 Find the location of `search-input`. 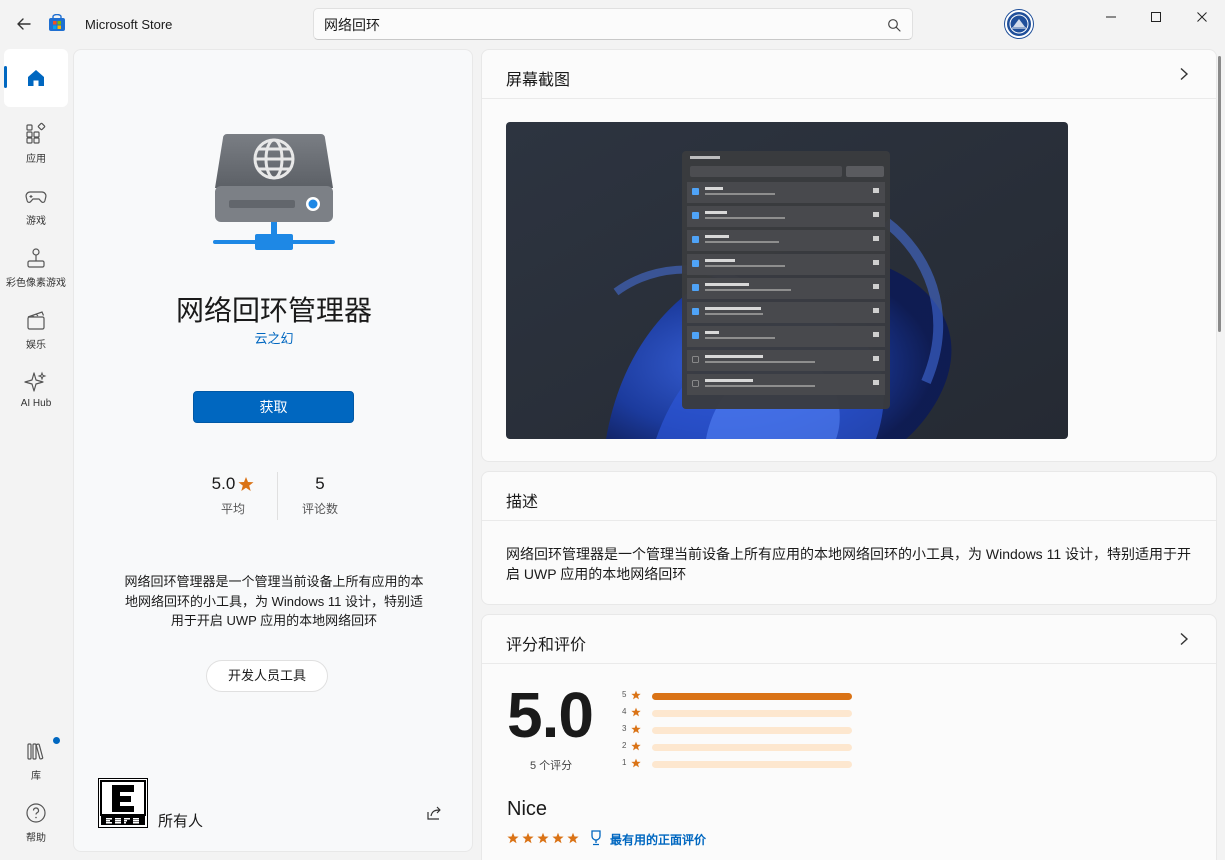

search-input is located at coordinates (599, 25).